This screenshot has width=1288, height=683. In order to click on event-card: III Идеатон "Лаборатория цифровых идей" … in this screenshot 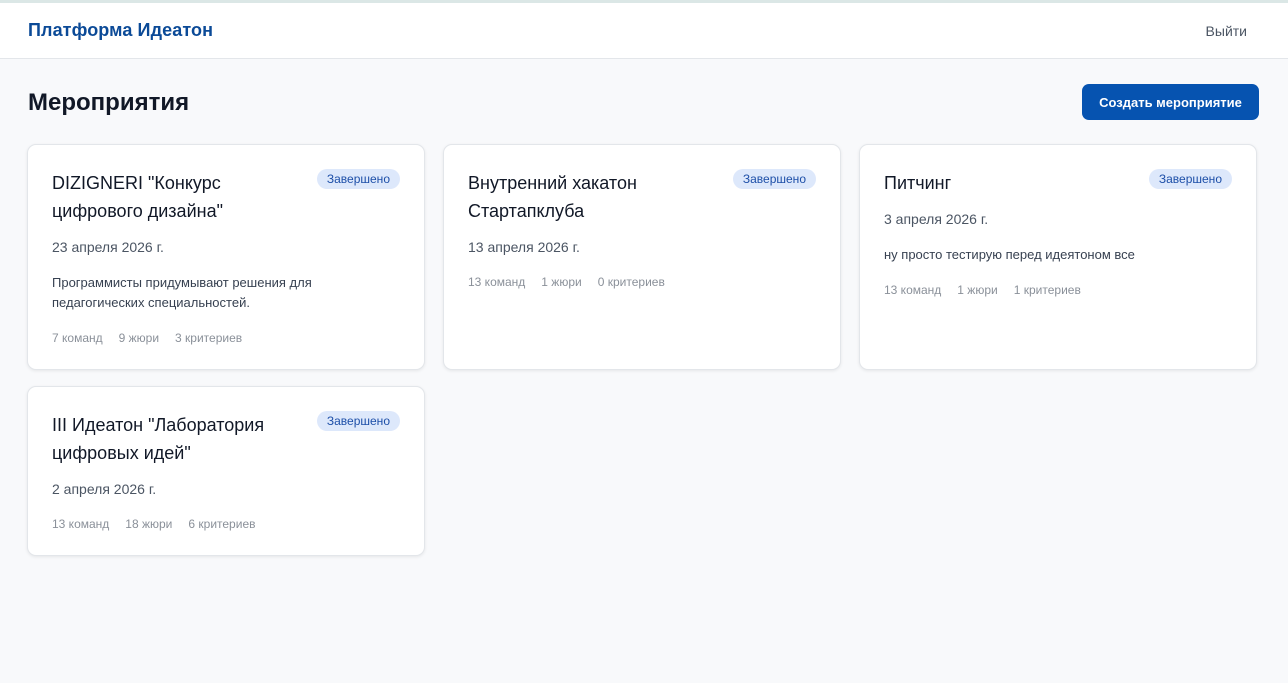, I will do `click(226, 471)`.